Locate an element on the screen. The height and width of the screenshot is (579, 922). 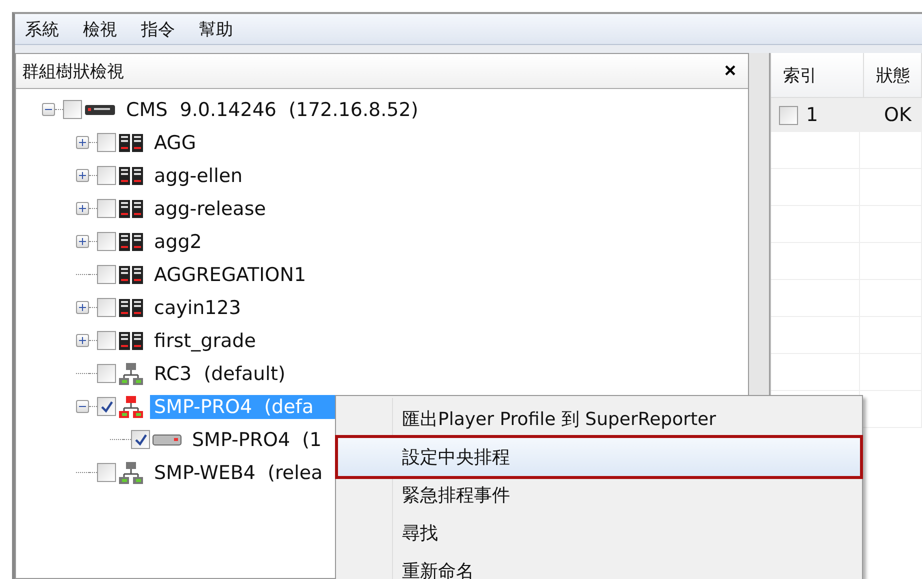
tree-item: cayin123 is located at coordinates (197, 308).